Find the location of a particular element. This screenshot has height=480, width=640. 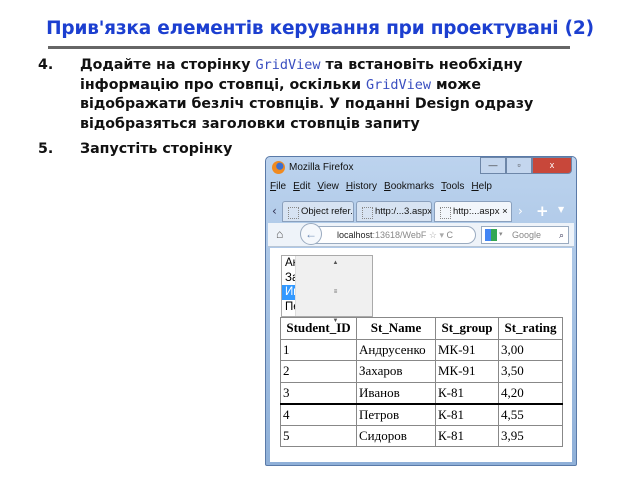

students-listbox: Андрусенко Захаров Иванов Петров ▲≡▼ is located at coordinates (327, 289).